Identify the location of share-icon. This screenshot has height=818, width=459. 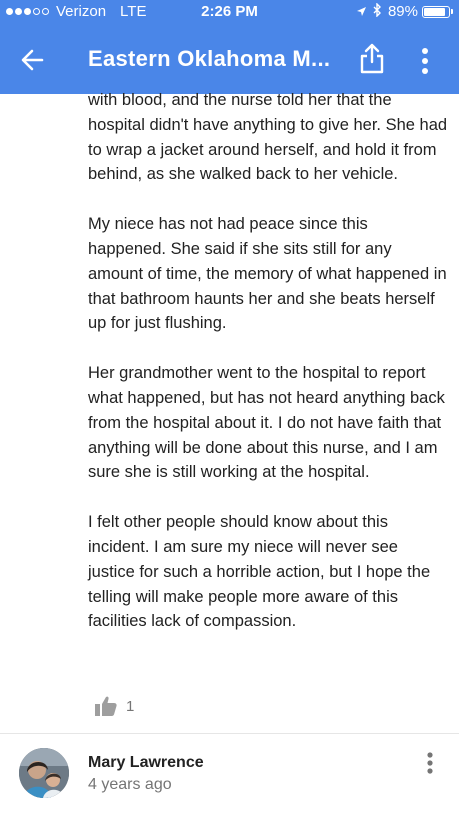
(372, 58).